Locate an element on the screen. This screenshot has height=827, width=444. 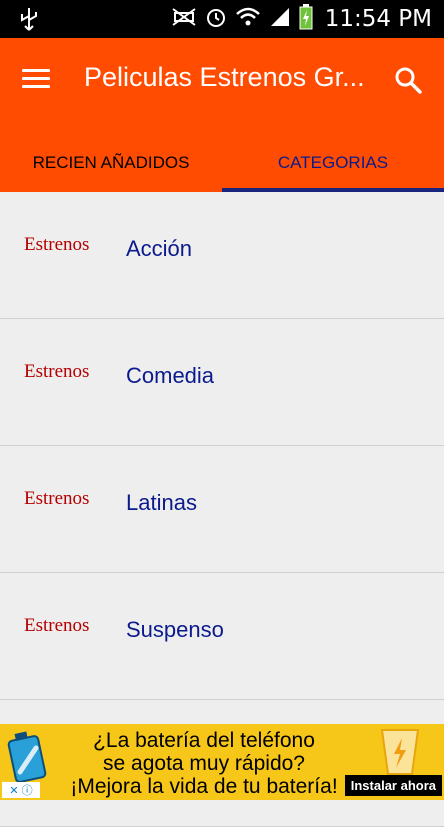
search-button is located at coordinates (409, 81).